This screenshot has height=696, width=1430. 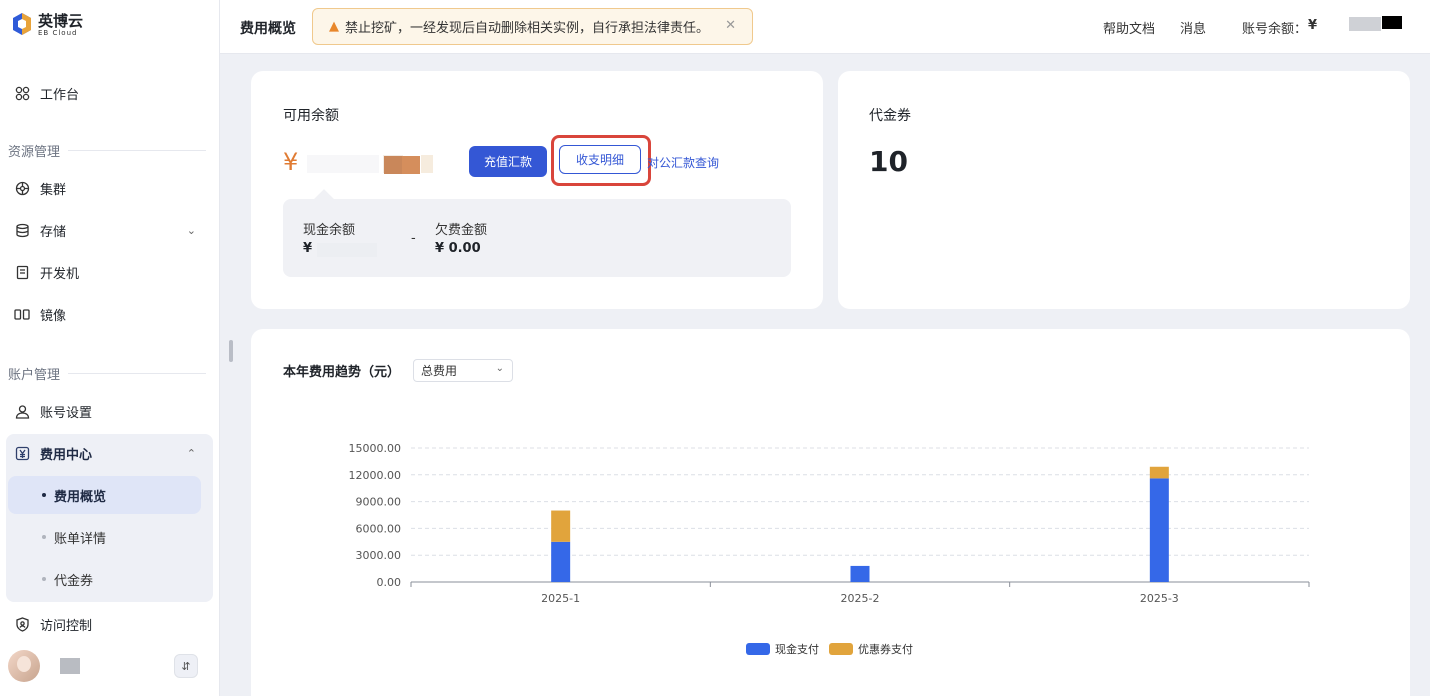 I want to click on page-title: 费用概览, so click(x=268, y=29).